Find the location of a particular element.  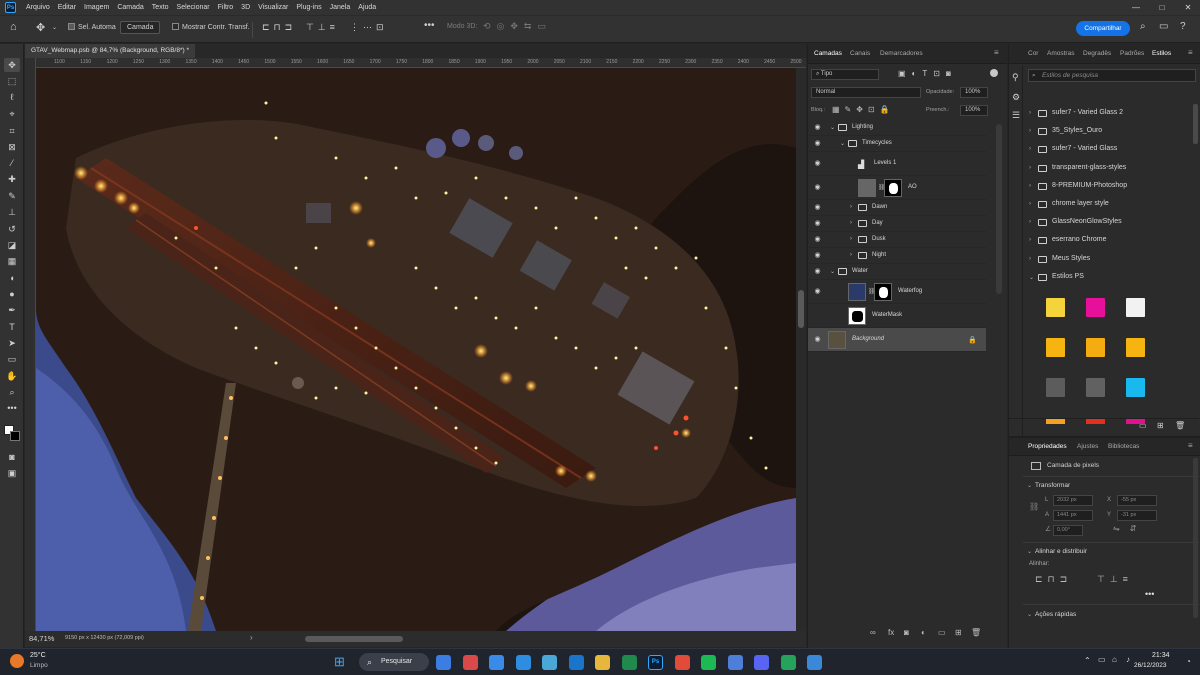

eyedropper-tool-icon: ⁄ is located at coordinates (12, 163).